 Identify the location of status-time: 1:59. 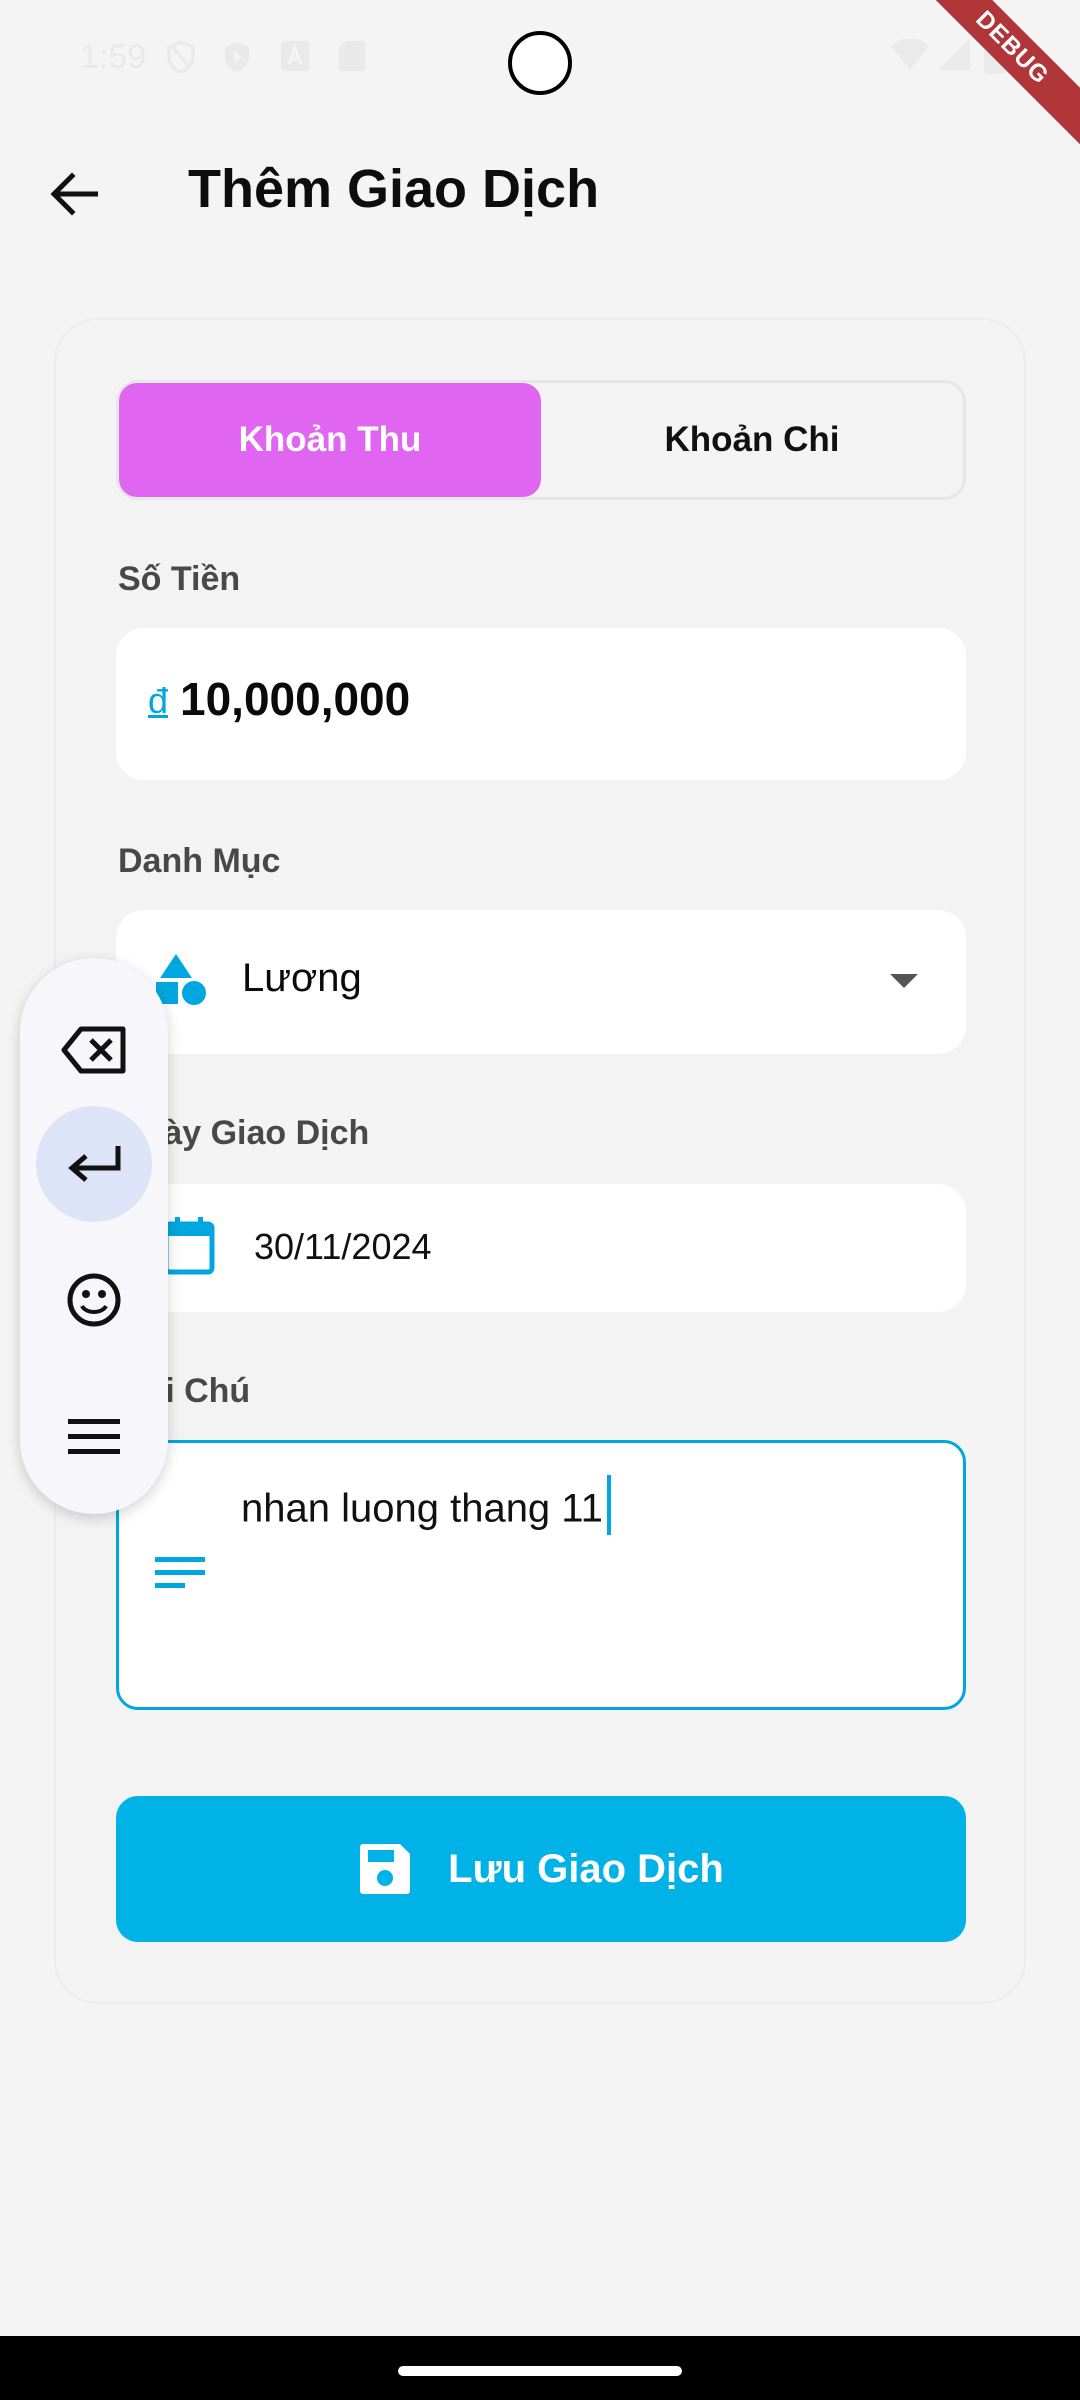
(113, 57).